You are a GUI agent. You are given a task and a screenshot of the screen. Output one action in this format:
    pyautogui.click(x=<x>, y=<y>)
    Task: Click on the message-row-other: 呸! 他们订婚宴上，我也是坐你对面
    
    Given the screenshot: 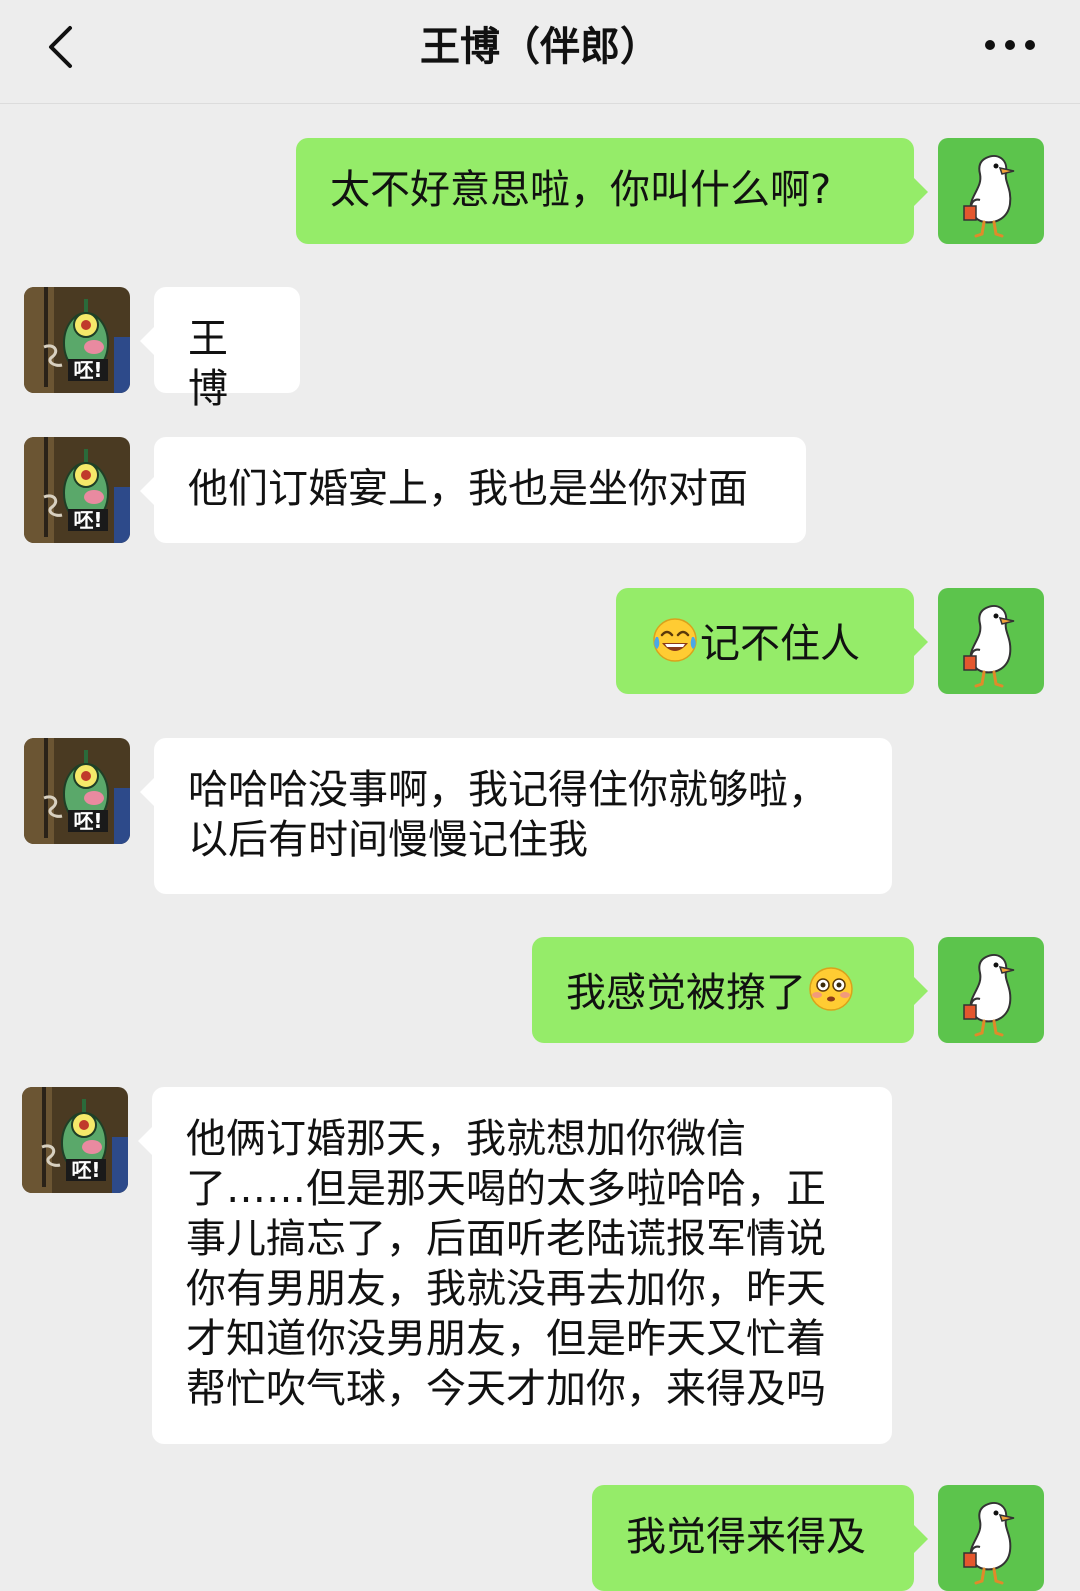 What is the action you would take?
    pyautogui.click(x=540, y=490)
    